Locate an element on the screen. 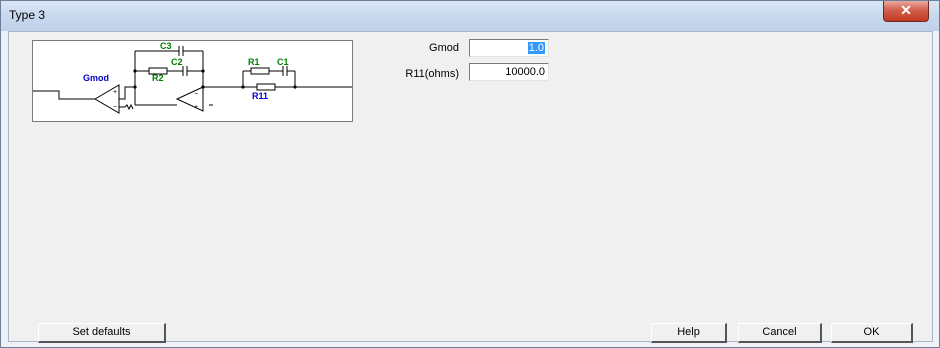 The height and width of the screenshot is (348, 940). help-button: Help is located at coordinates (689, 333).